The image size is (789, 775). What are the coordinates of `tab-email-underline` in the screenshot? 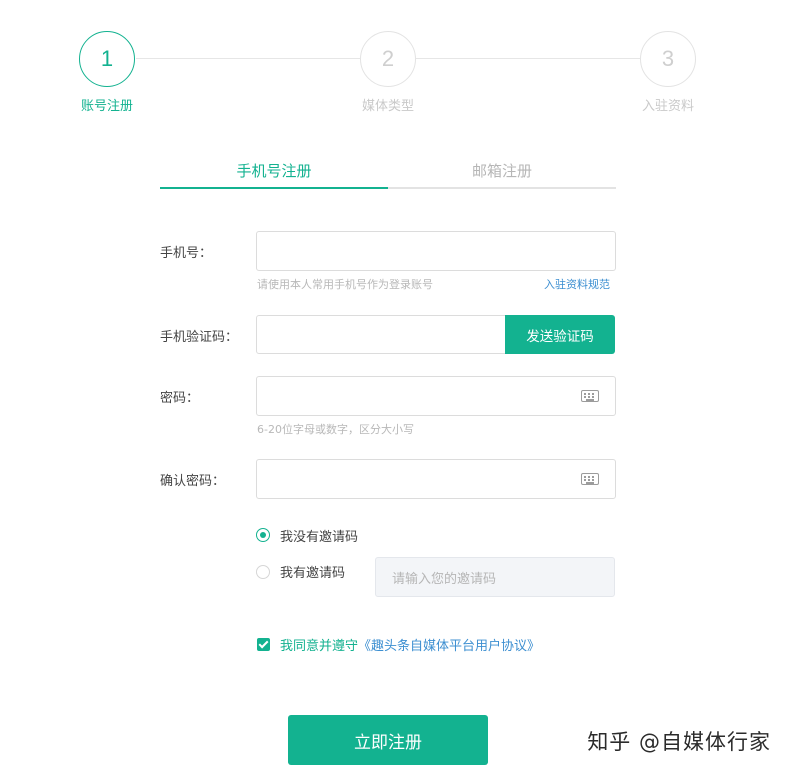 It's located at (502, 188).